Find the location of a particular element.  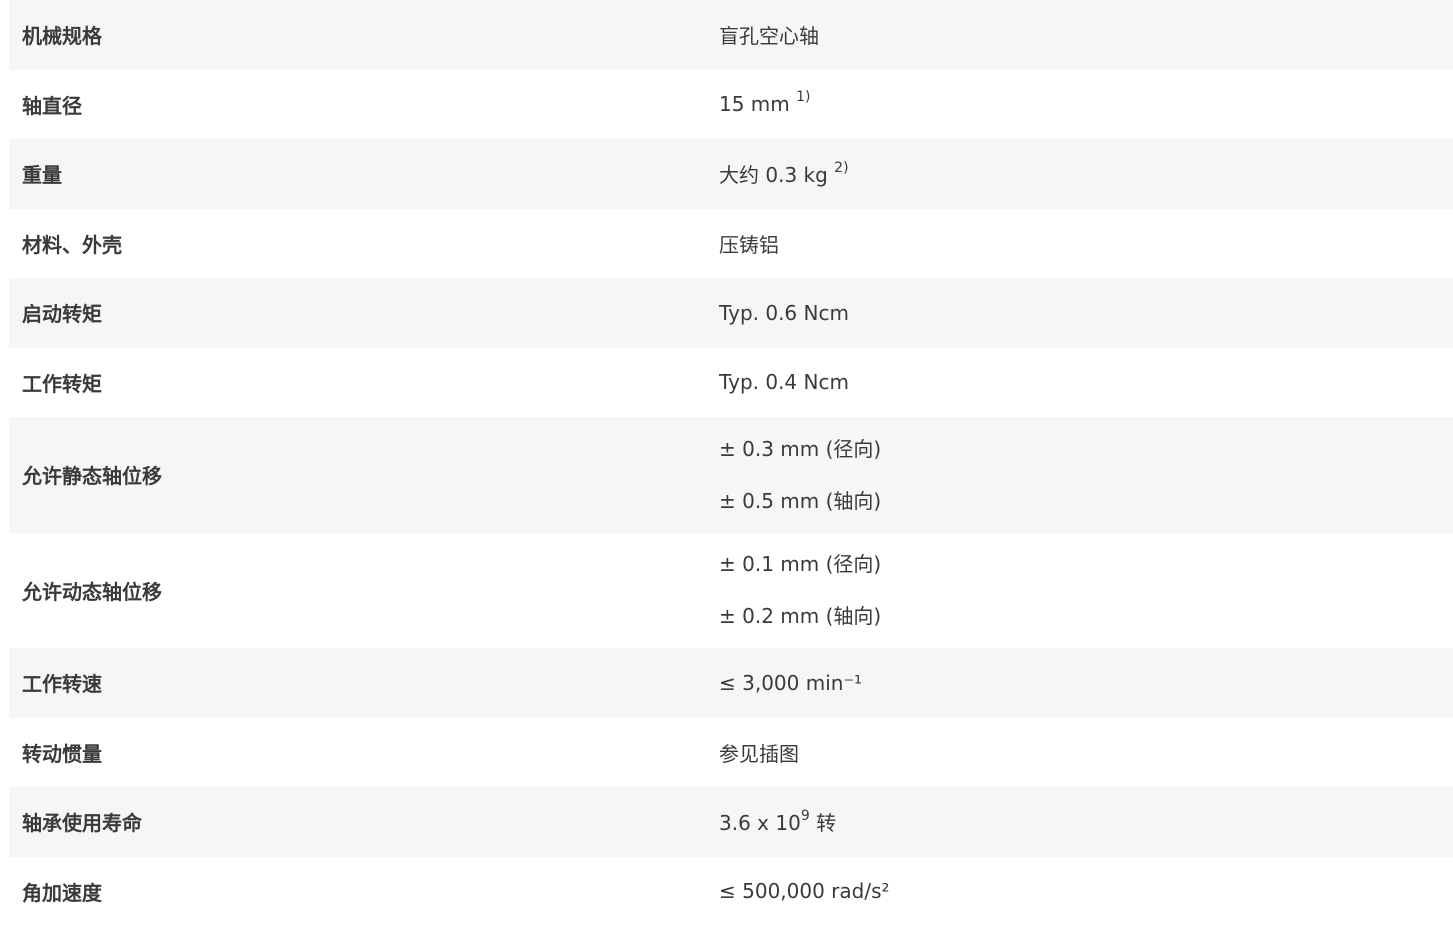

spec-value-text: 盲孔空心轴 is located at coordinates (769, 36).